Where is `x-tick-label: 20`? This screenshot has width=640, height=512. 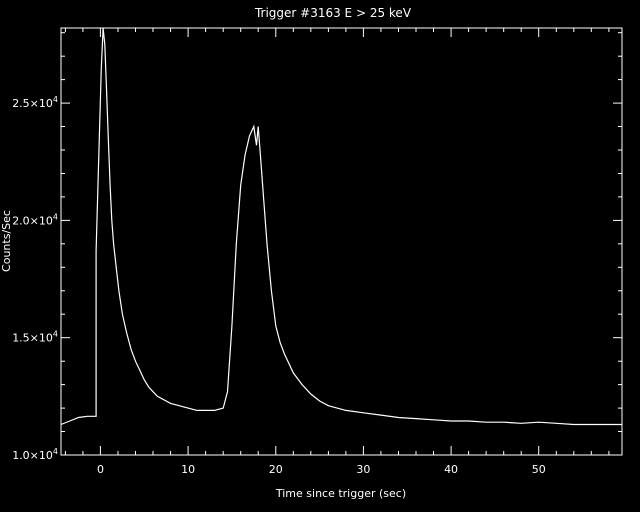 x-tick-label: 20 is located at coordinates (276, 469).